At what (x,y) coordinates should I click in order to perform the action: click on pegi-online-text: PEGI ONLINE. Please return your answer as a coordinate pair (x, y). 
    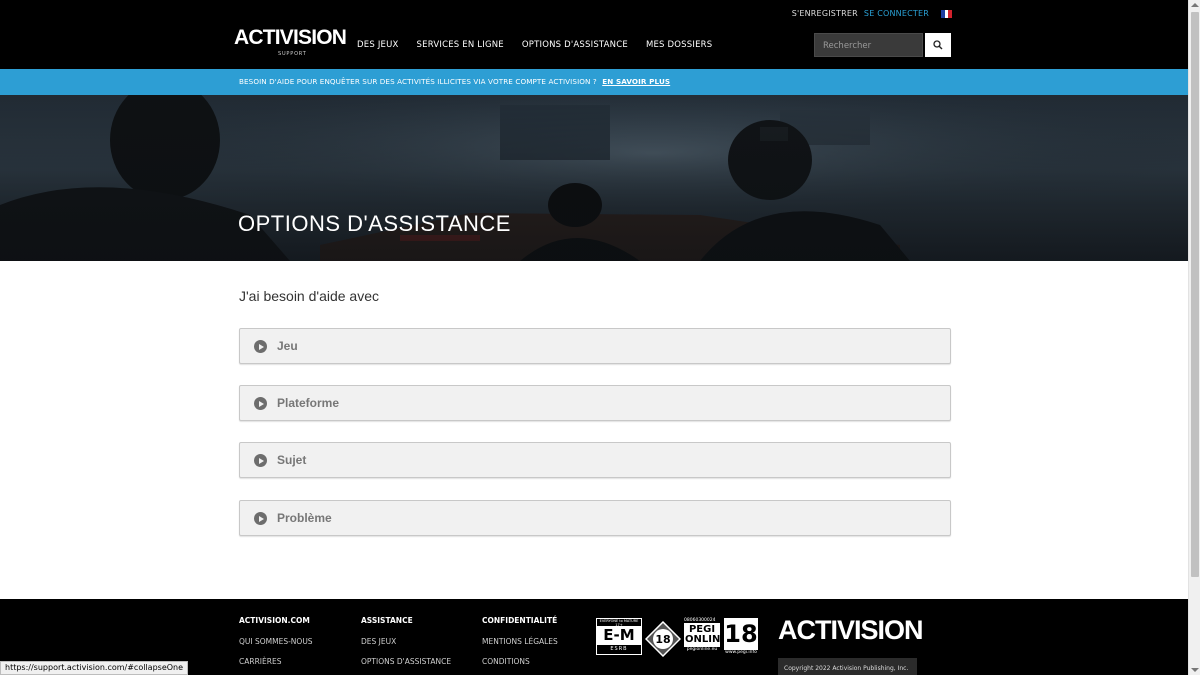
    Looking at the image, I should click on (706, 635).